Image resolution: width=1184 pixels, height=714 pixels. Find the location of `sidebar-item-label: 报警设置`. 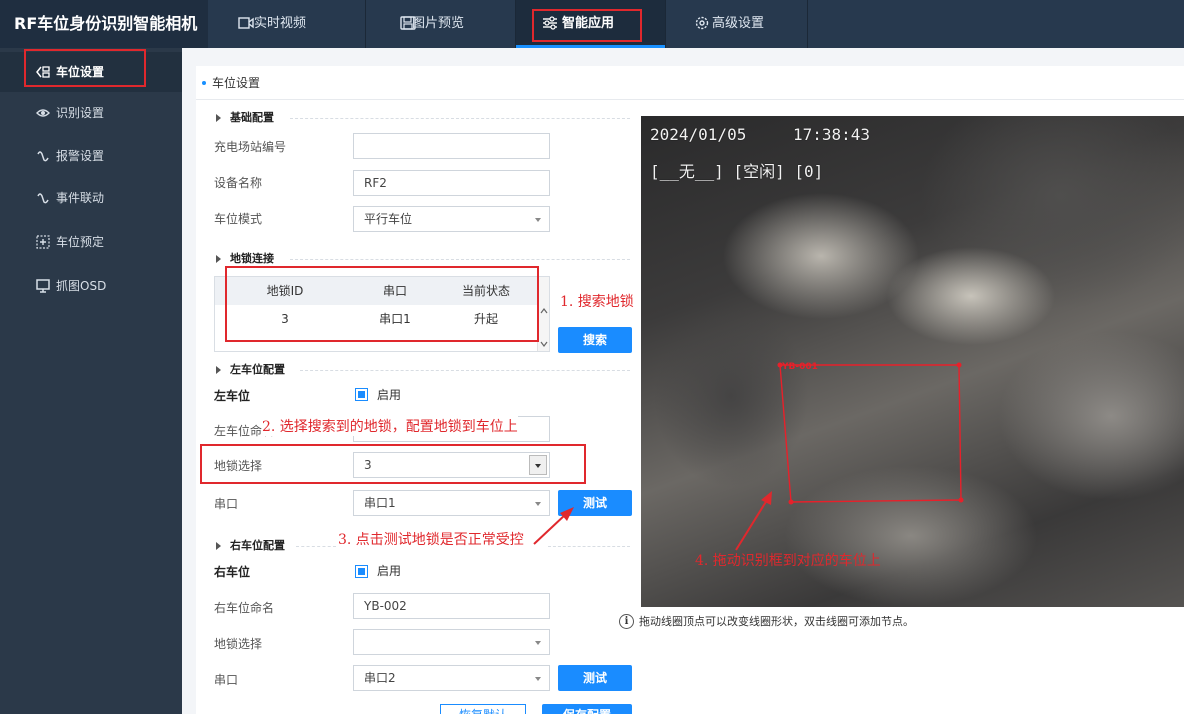

sidebar-item-label: 报警设置 is located at coordinates (80, 156).